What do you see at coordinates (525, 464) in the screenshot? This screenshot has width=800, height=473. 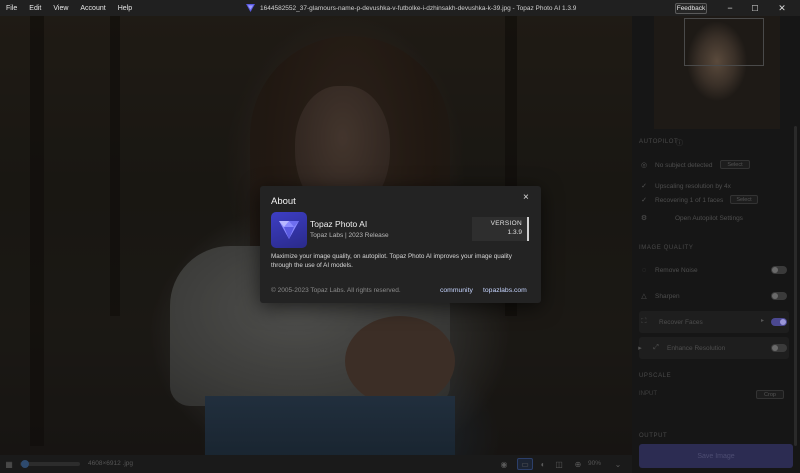 I see `single-view-icon: ▭` at bounding box center [525, 464].